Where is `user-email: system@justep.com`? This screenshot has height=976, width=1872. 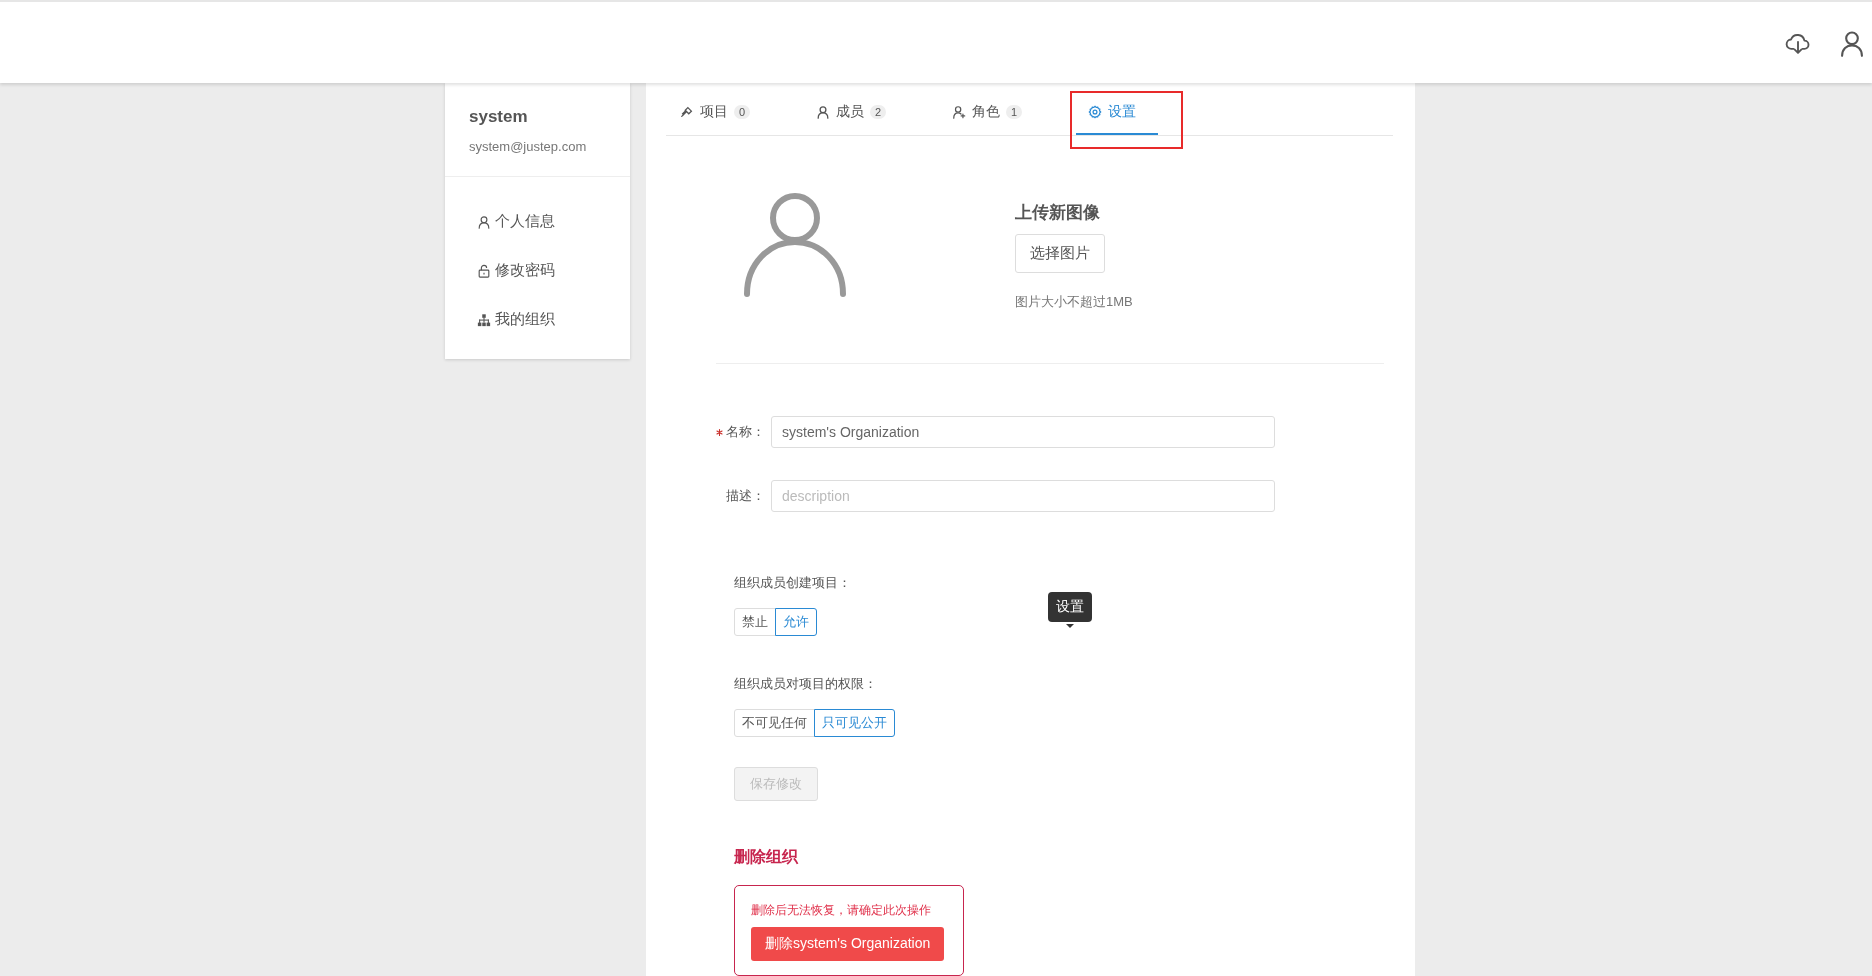
user-email: system@justep.com is located at coordinates (528, 146).